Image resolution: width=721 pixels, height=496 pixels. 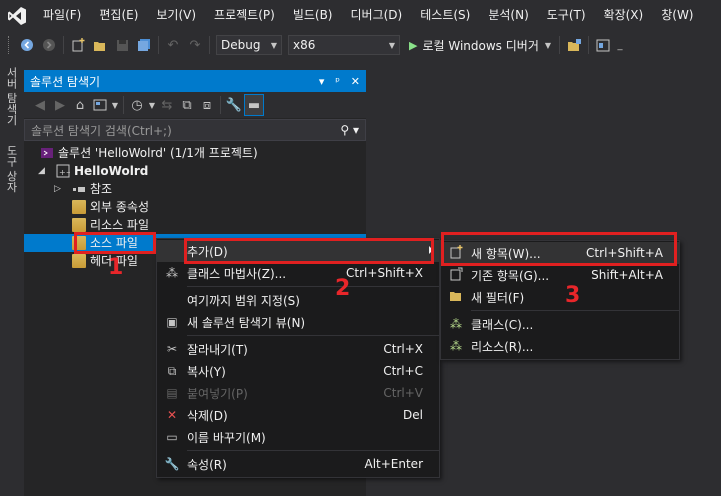 I want to click on folder-icon, so click(x=79, y=225).